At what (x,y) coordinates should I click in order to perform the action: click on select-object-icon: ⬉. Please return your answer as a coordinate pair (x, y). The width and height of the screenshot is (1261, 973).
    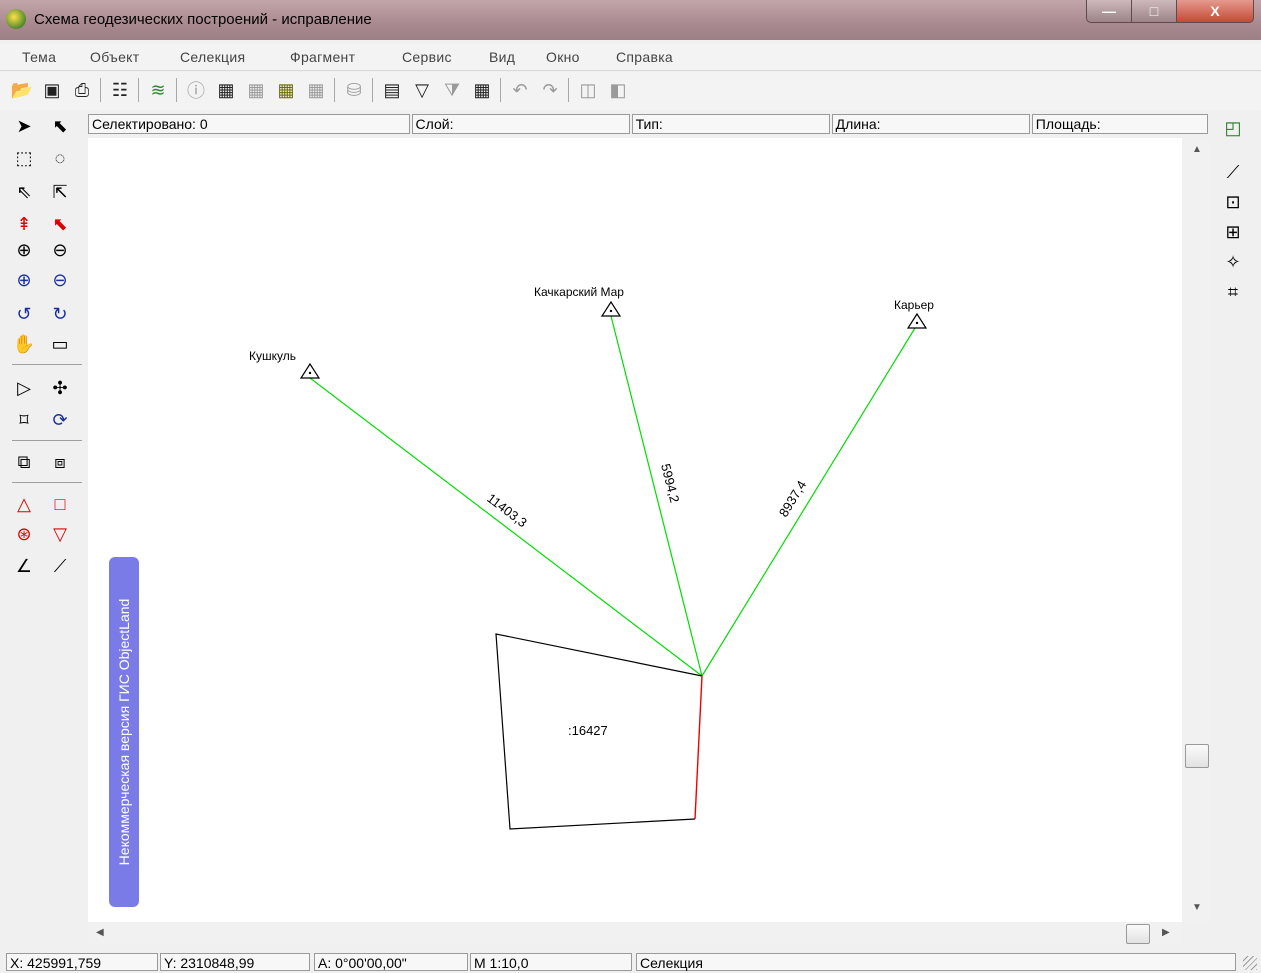
    Looking at the image, I should click on (60, 224).